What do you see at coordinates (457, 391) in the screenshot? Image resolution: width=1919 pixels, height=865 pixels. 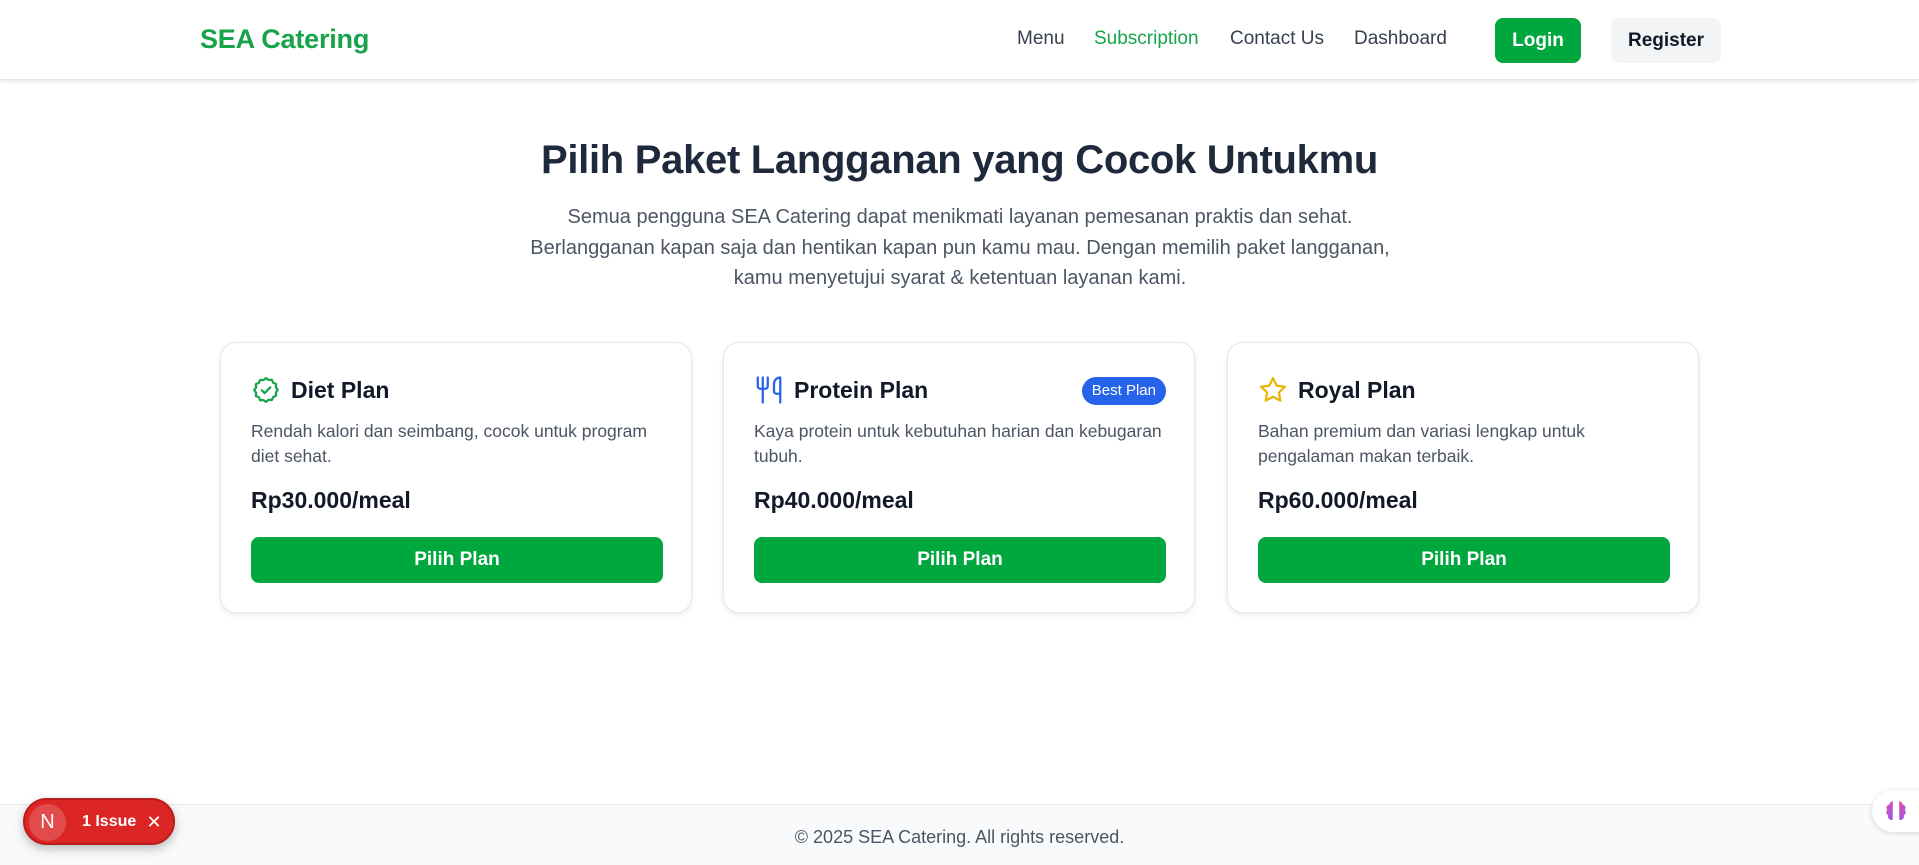 I see `plan-card-header: Diet Plan` at bounding box center [457, 391].